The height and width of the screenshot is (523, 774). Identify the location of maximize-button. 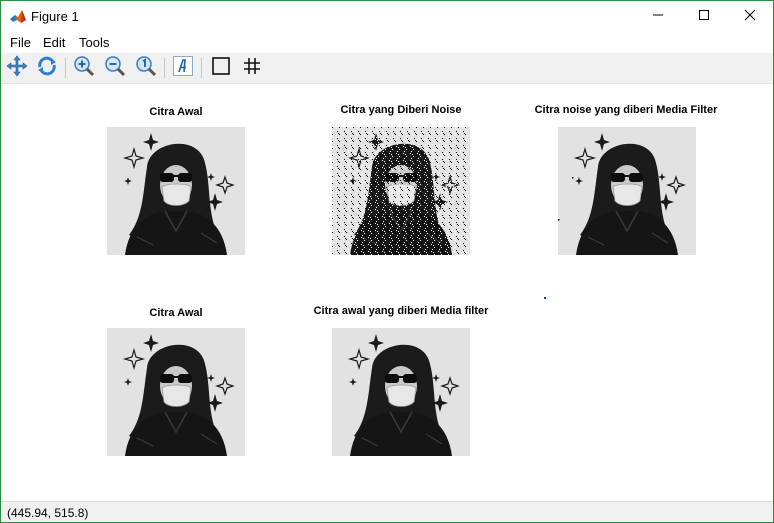
(704, 16).